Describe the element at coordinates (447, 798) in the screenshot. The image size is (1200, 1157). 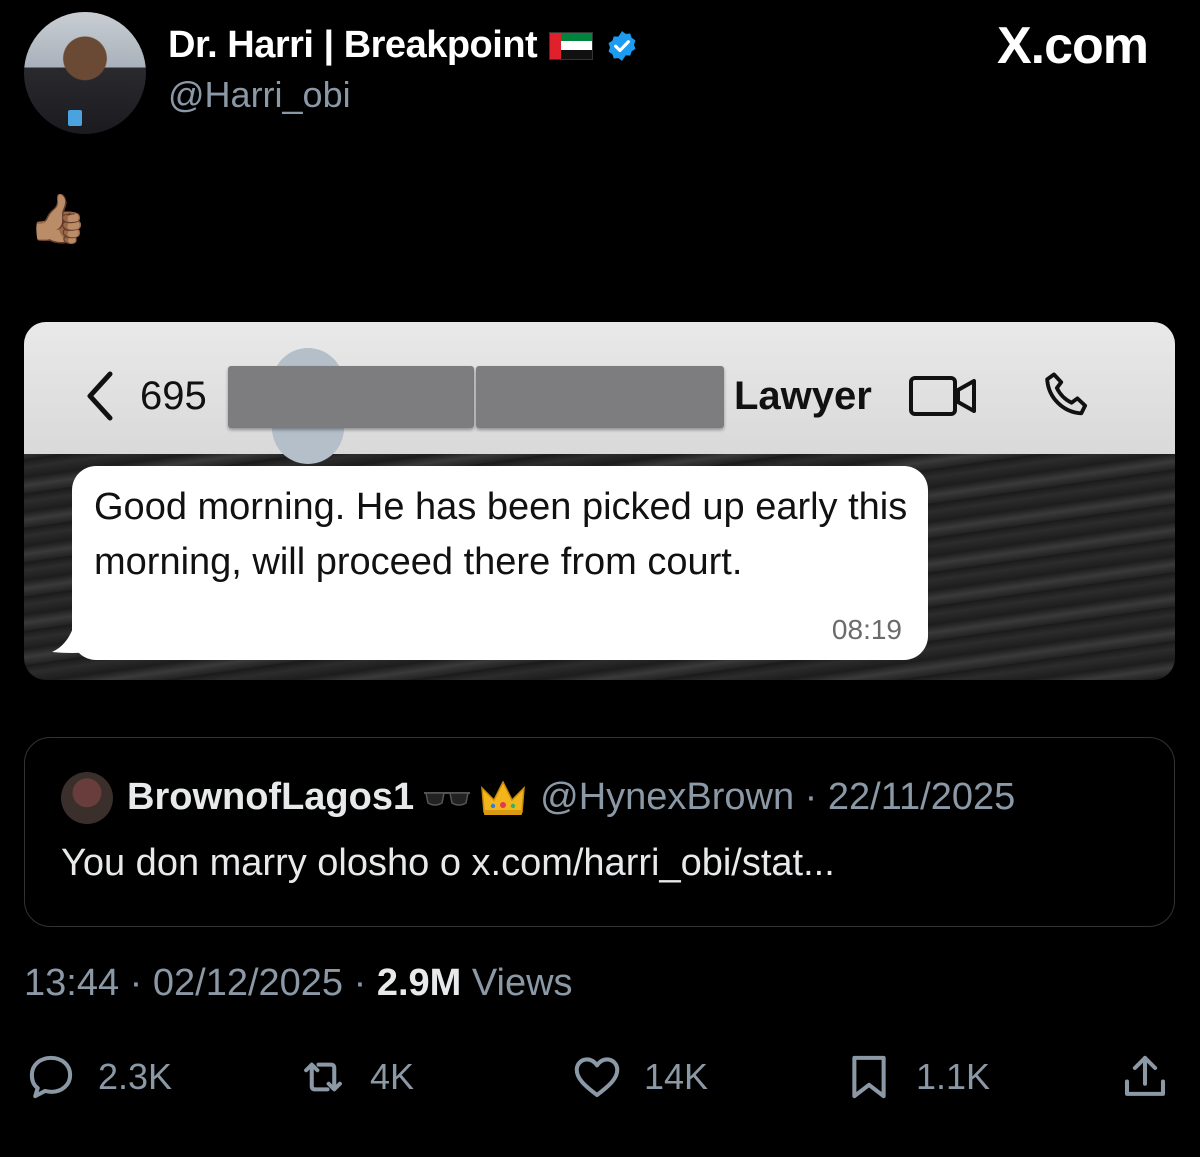
I see `sunglasses-icon` at that location.